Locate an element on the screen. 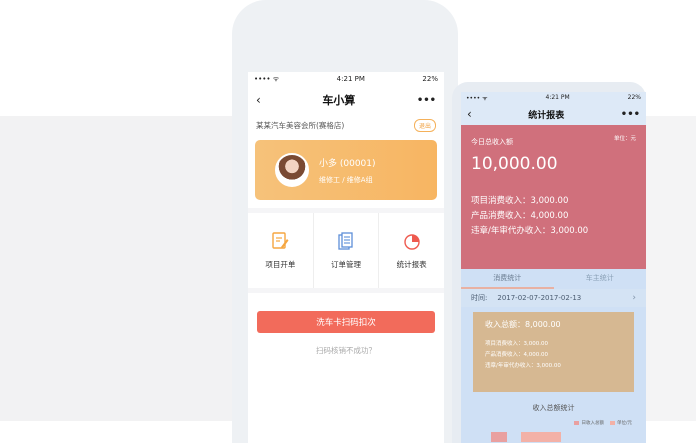  time-filter-row: 时间: 2017-02-07-2017-02-13 › is located at coordinates (553, 298).